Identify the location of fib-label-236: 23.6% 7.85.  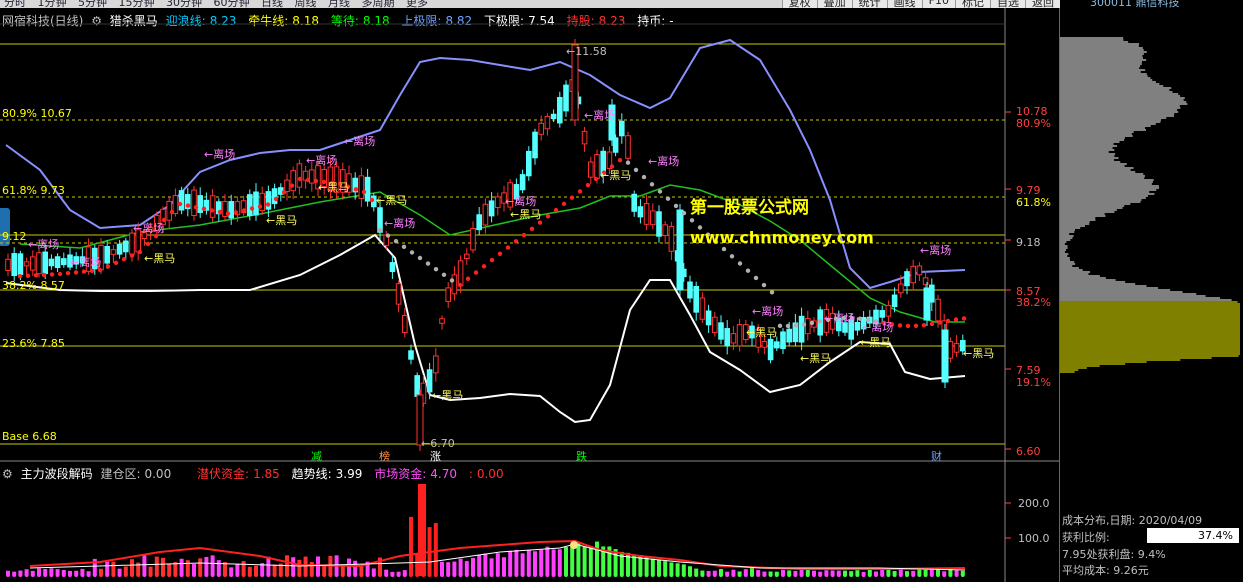
(33, 343).